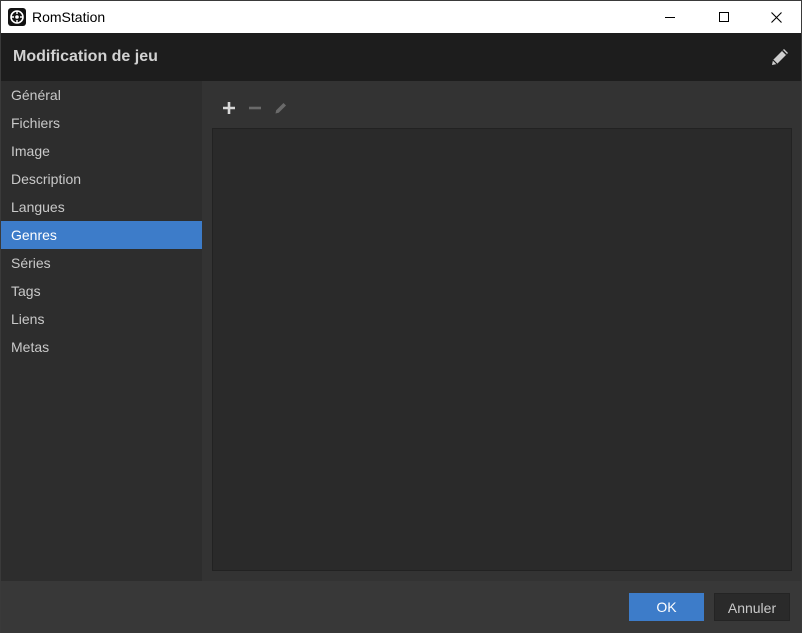  I want to click on sidebar-item-image: Image, so click(101, 151).